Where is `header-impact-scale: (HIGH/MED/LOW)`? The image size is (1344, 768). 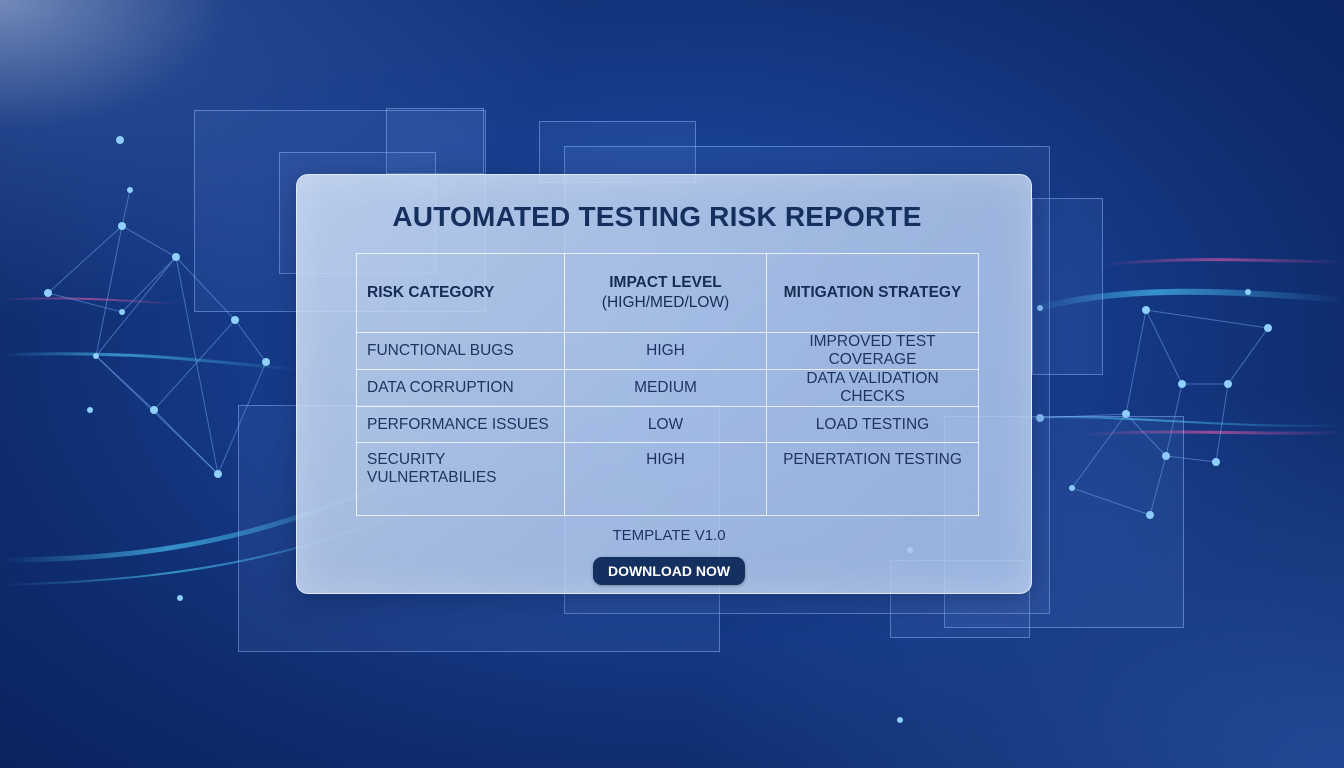 header-impact-scale: (HIGH/MED/LOW) is located at coordinates (665, 302).